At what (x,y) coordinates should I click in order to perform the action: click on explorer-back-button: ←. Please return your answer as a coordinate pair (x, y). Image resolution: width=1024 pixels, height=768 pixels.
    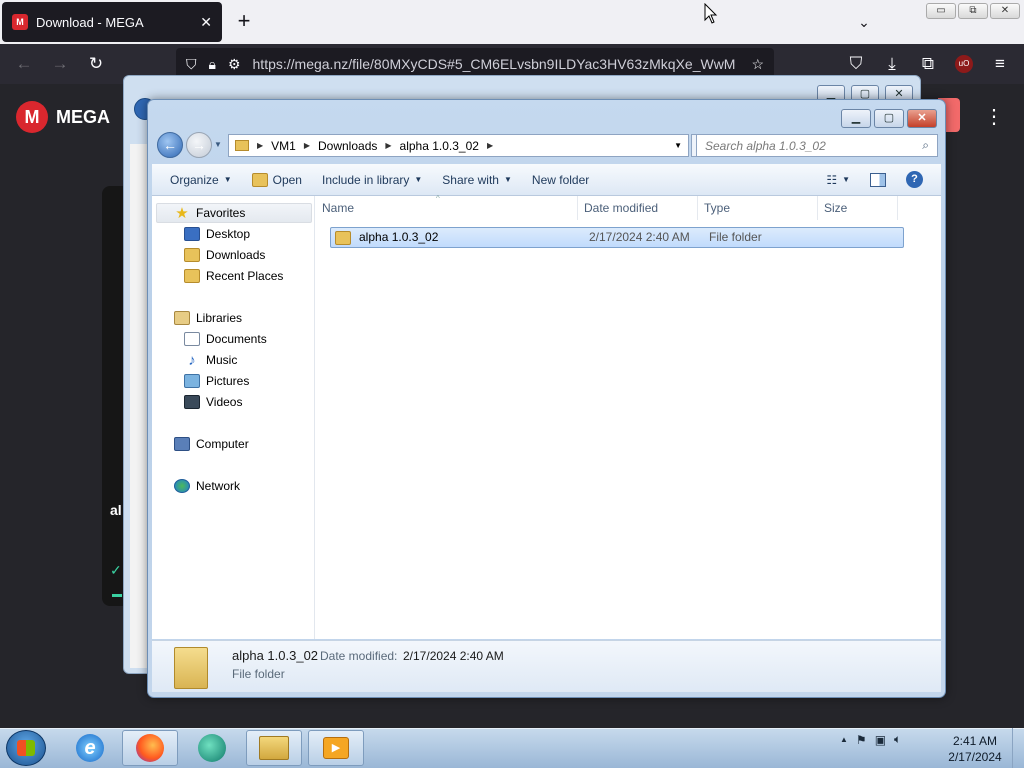
    Looking at the image, I should click on (170, 145).